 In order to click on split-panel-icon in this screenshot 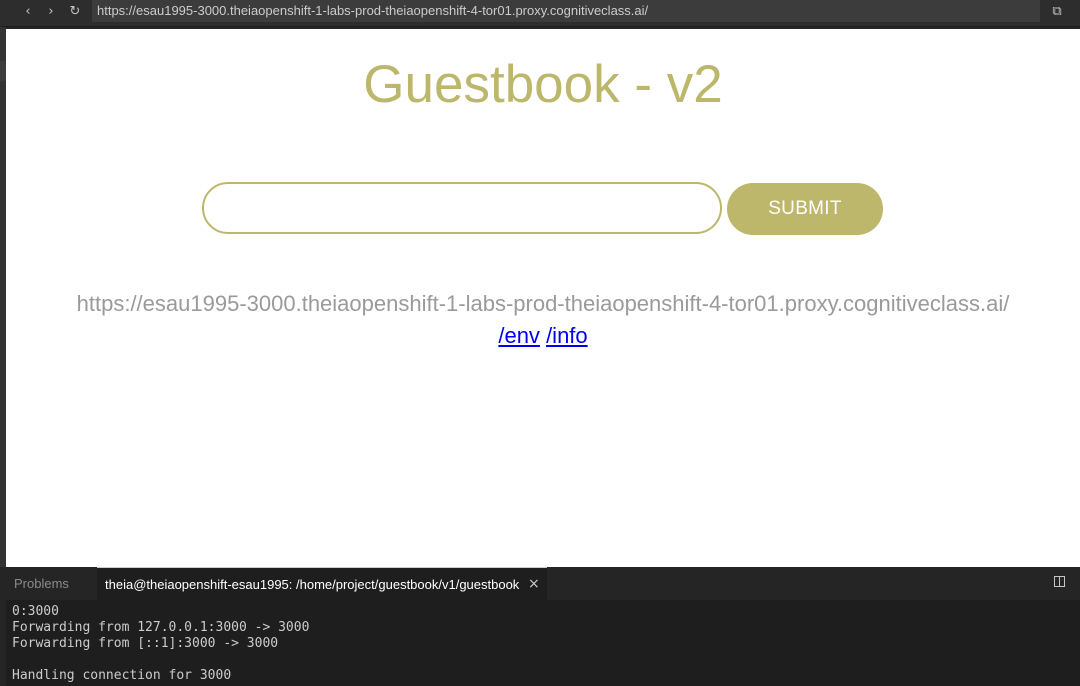, I will do `click(1059, 581)`.